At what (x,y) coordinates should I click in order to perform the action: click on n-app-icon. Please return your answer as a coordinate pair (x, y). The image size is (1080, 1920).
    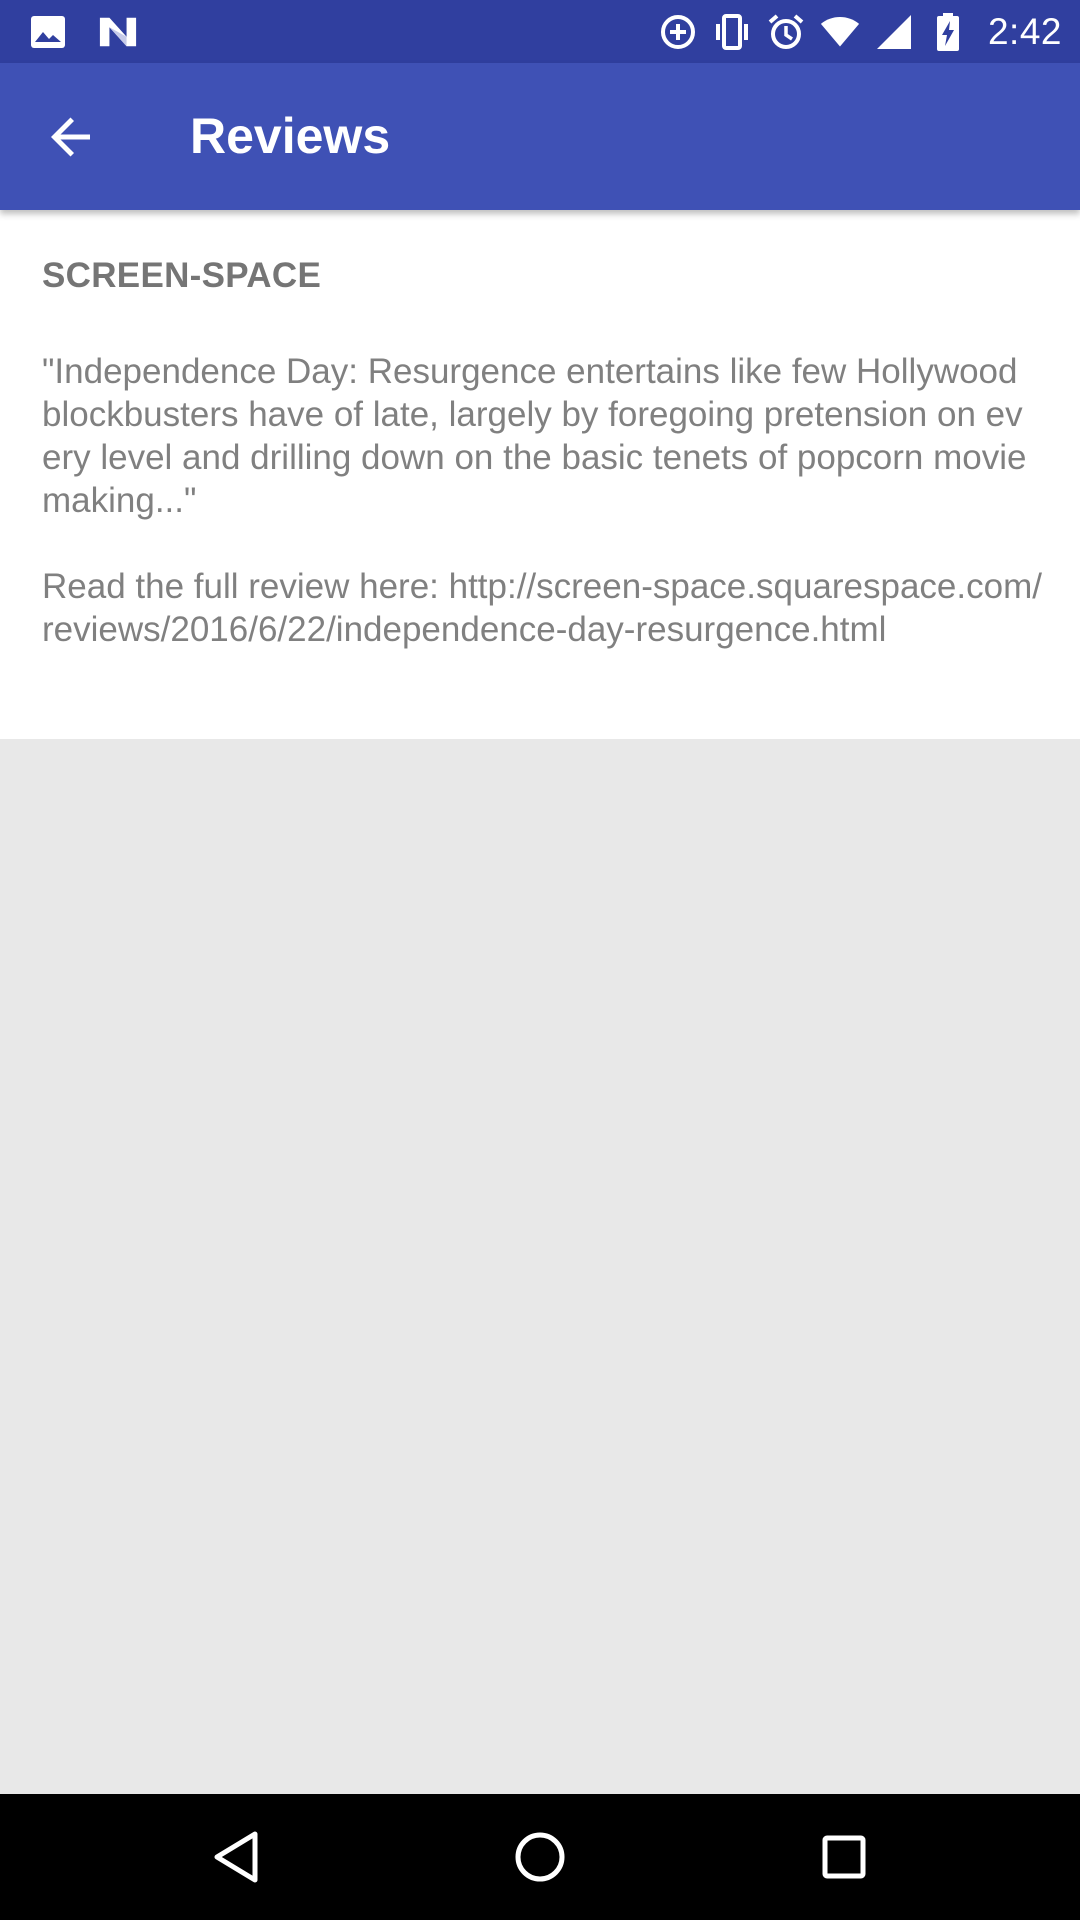
    Looking at the image, I should click on (118, 32).